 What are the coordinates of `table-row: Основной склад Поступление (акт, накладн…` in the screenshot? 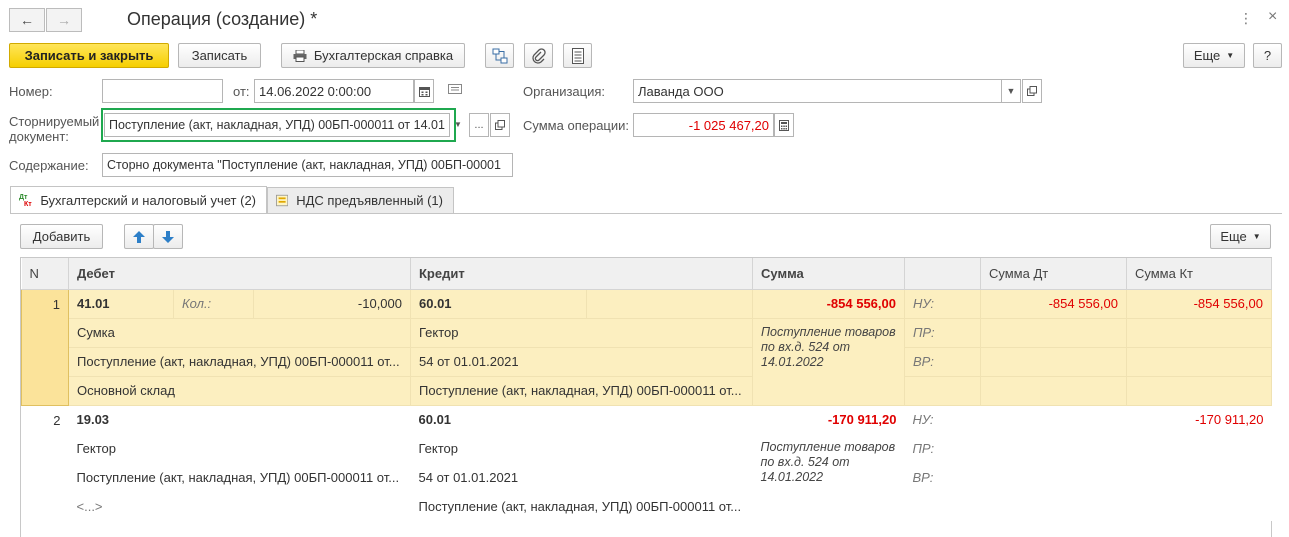 It's located at (647, 391).